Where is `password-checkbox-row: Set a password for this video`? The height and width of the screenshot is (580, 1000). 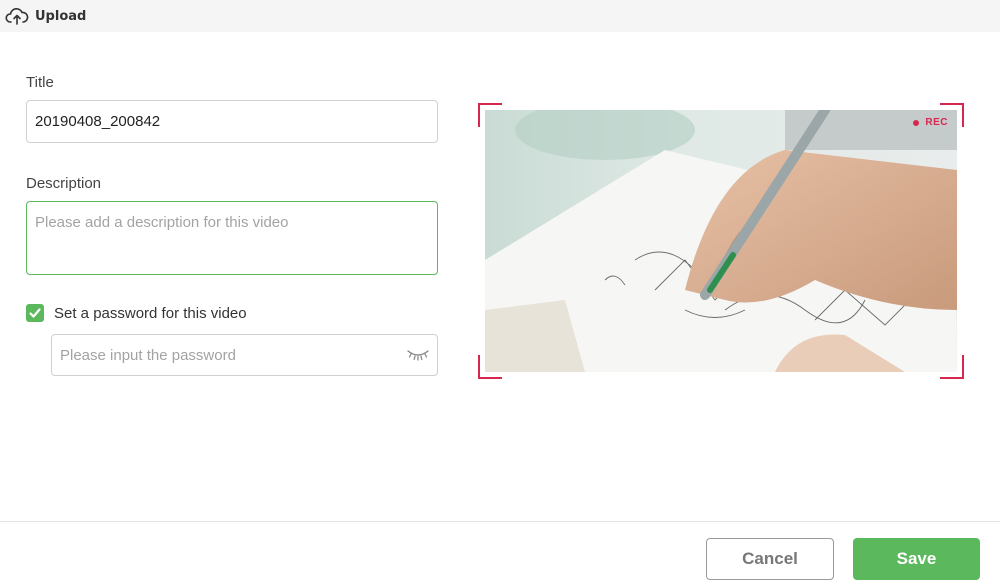 password-checkbox-row: Set a password for this video is located at coordinates (136, 313).